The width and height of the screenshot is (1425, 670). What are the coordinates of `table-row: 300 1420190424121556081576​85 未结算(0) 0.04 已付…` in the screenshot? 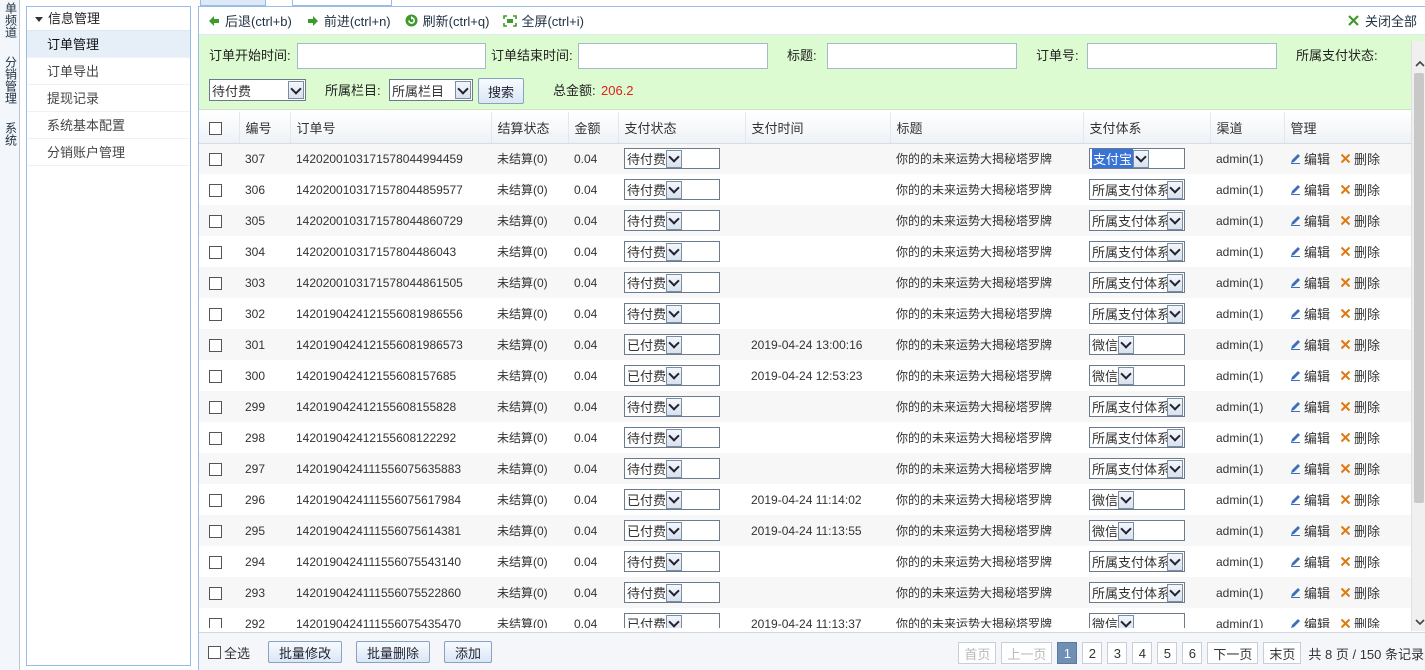 It's located at (805, 375).